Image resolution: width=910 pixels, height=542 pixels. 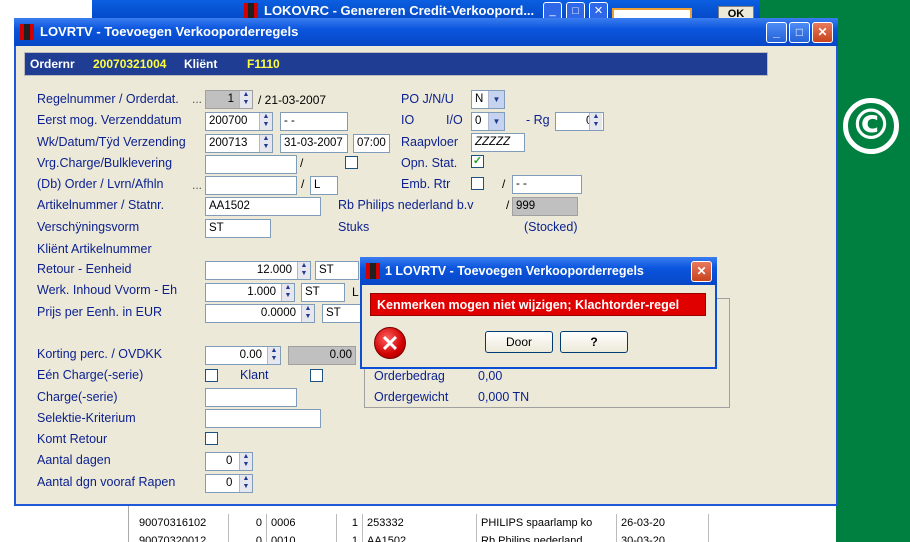 I want to click on klant-label: Klant, so click(x=254, y=375).